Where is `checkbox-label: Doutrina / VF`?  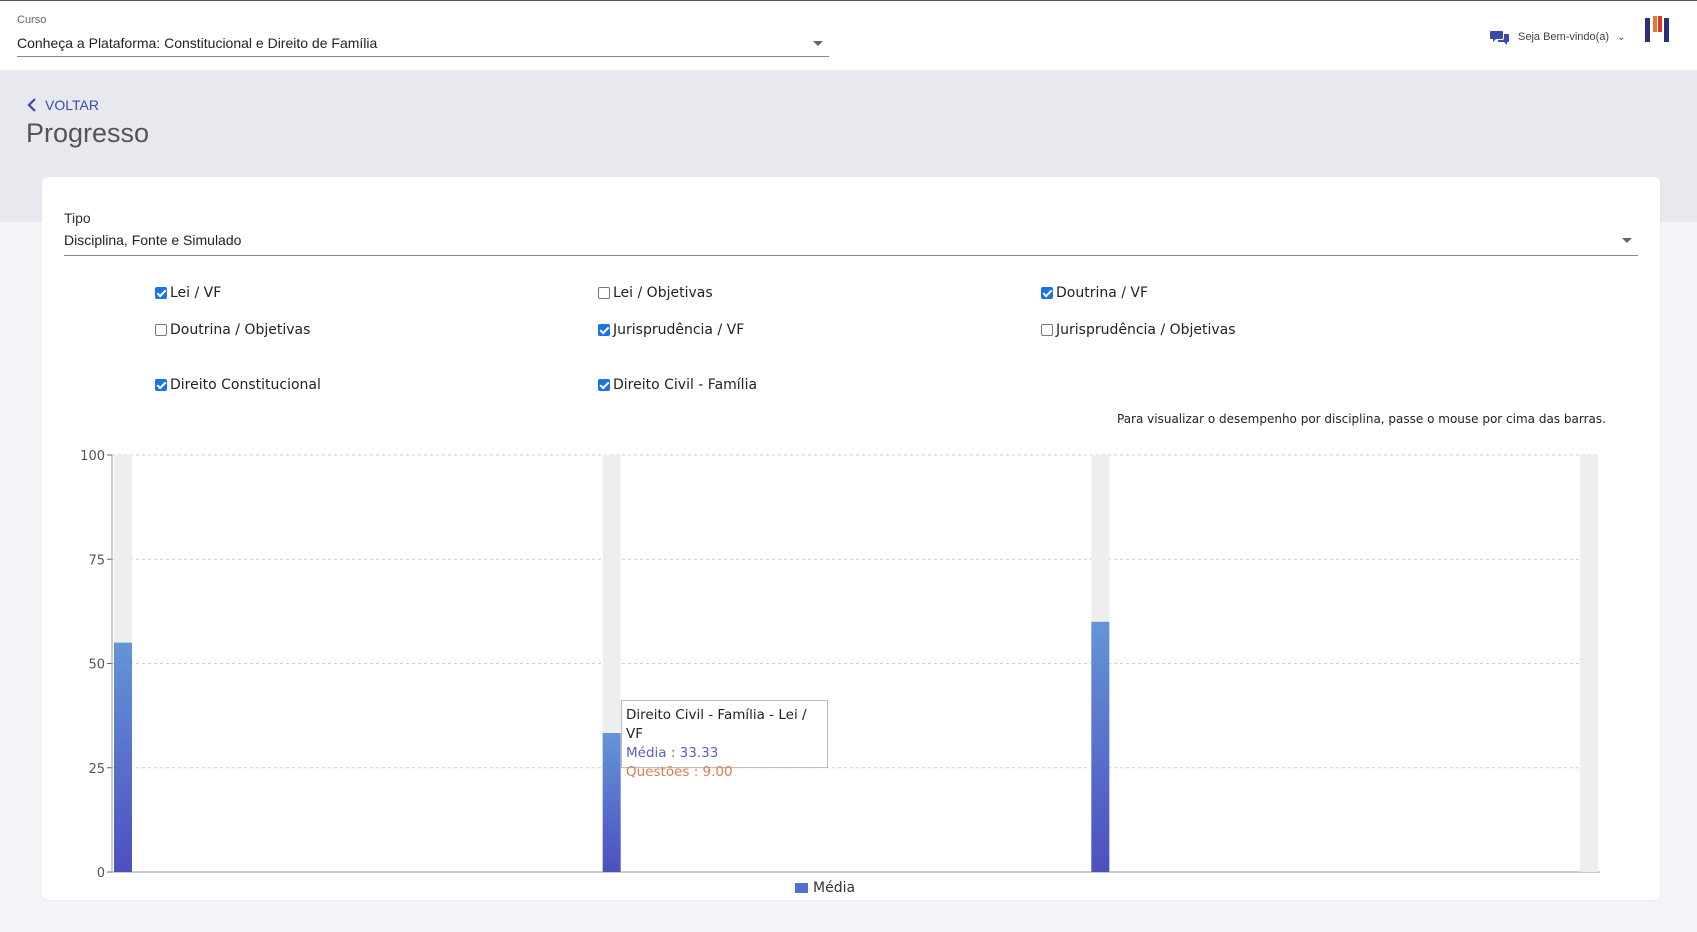
checkbox-label: Doutrina / VF is located at coordinates (1102, 293).